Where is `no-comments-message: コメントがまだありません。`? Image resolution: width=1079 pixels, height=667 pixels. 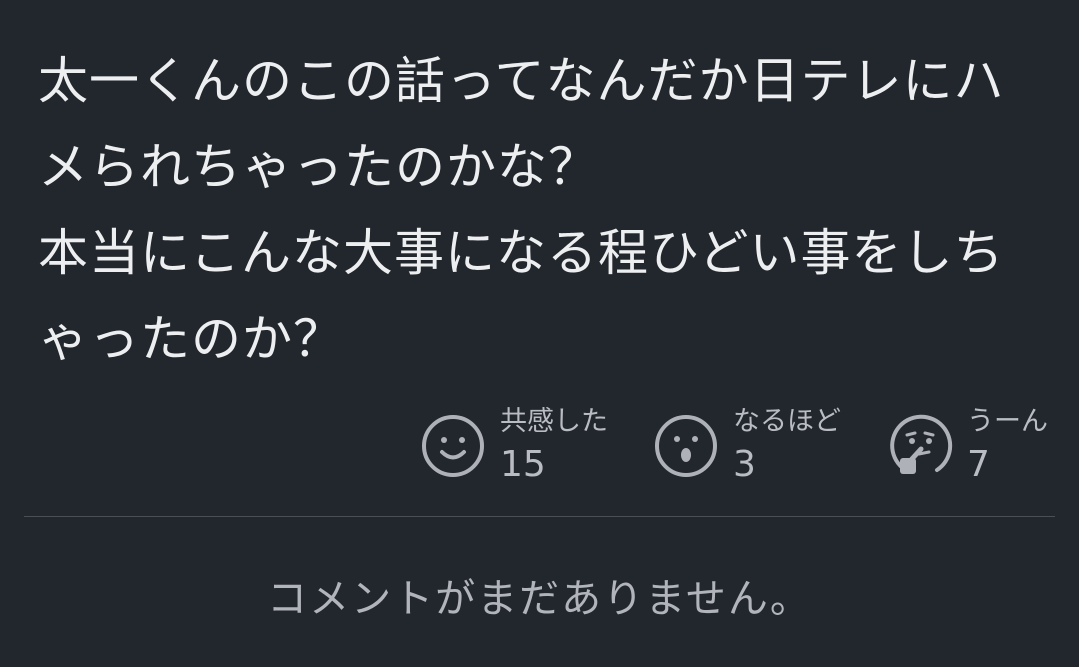
no-comments-message: コメントがまだありません。 is located at coordinates (539, 599).